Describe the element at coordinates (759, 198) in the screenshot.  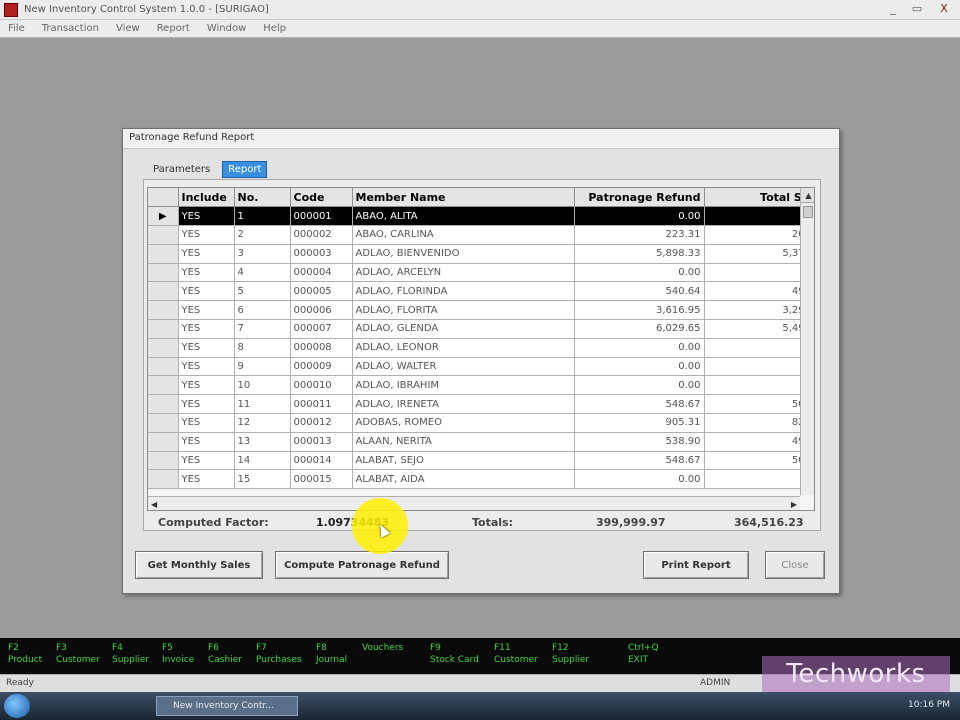
I see `column-header-total-sale: Total Sale` at that location.